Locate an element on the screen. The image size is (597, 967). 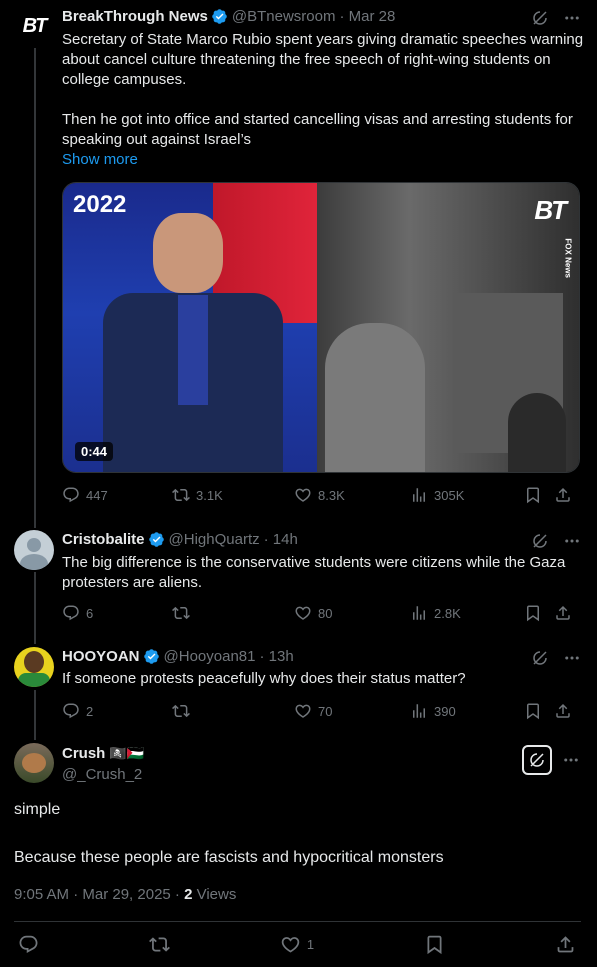
verified-icon is located at coordinates (151, 656).